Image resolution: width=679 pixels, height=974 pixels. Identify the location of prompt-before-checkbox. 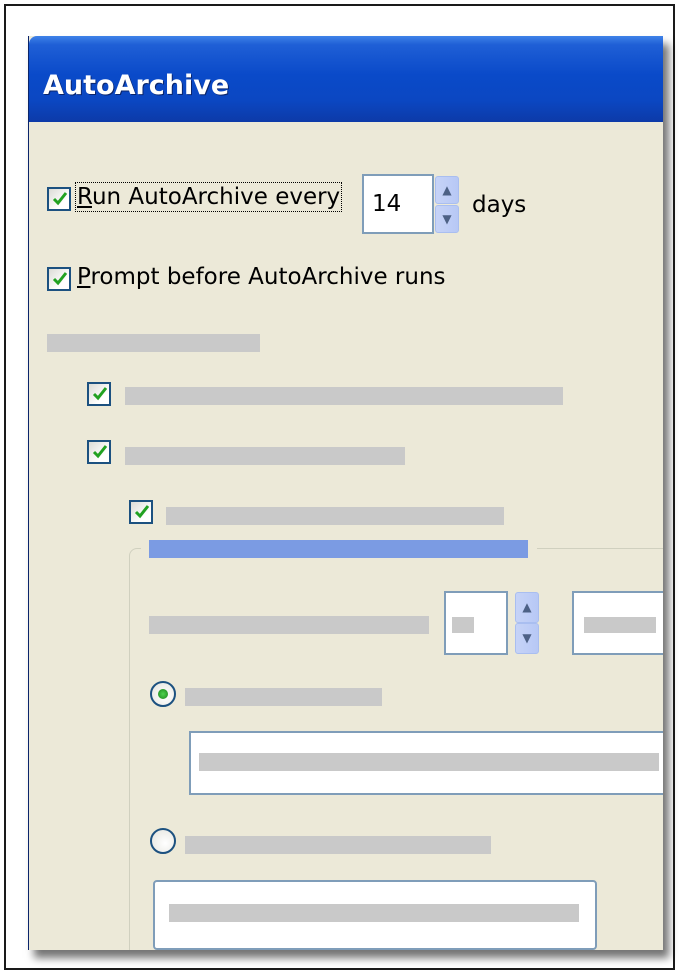
(59, 279).